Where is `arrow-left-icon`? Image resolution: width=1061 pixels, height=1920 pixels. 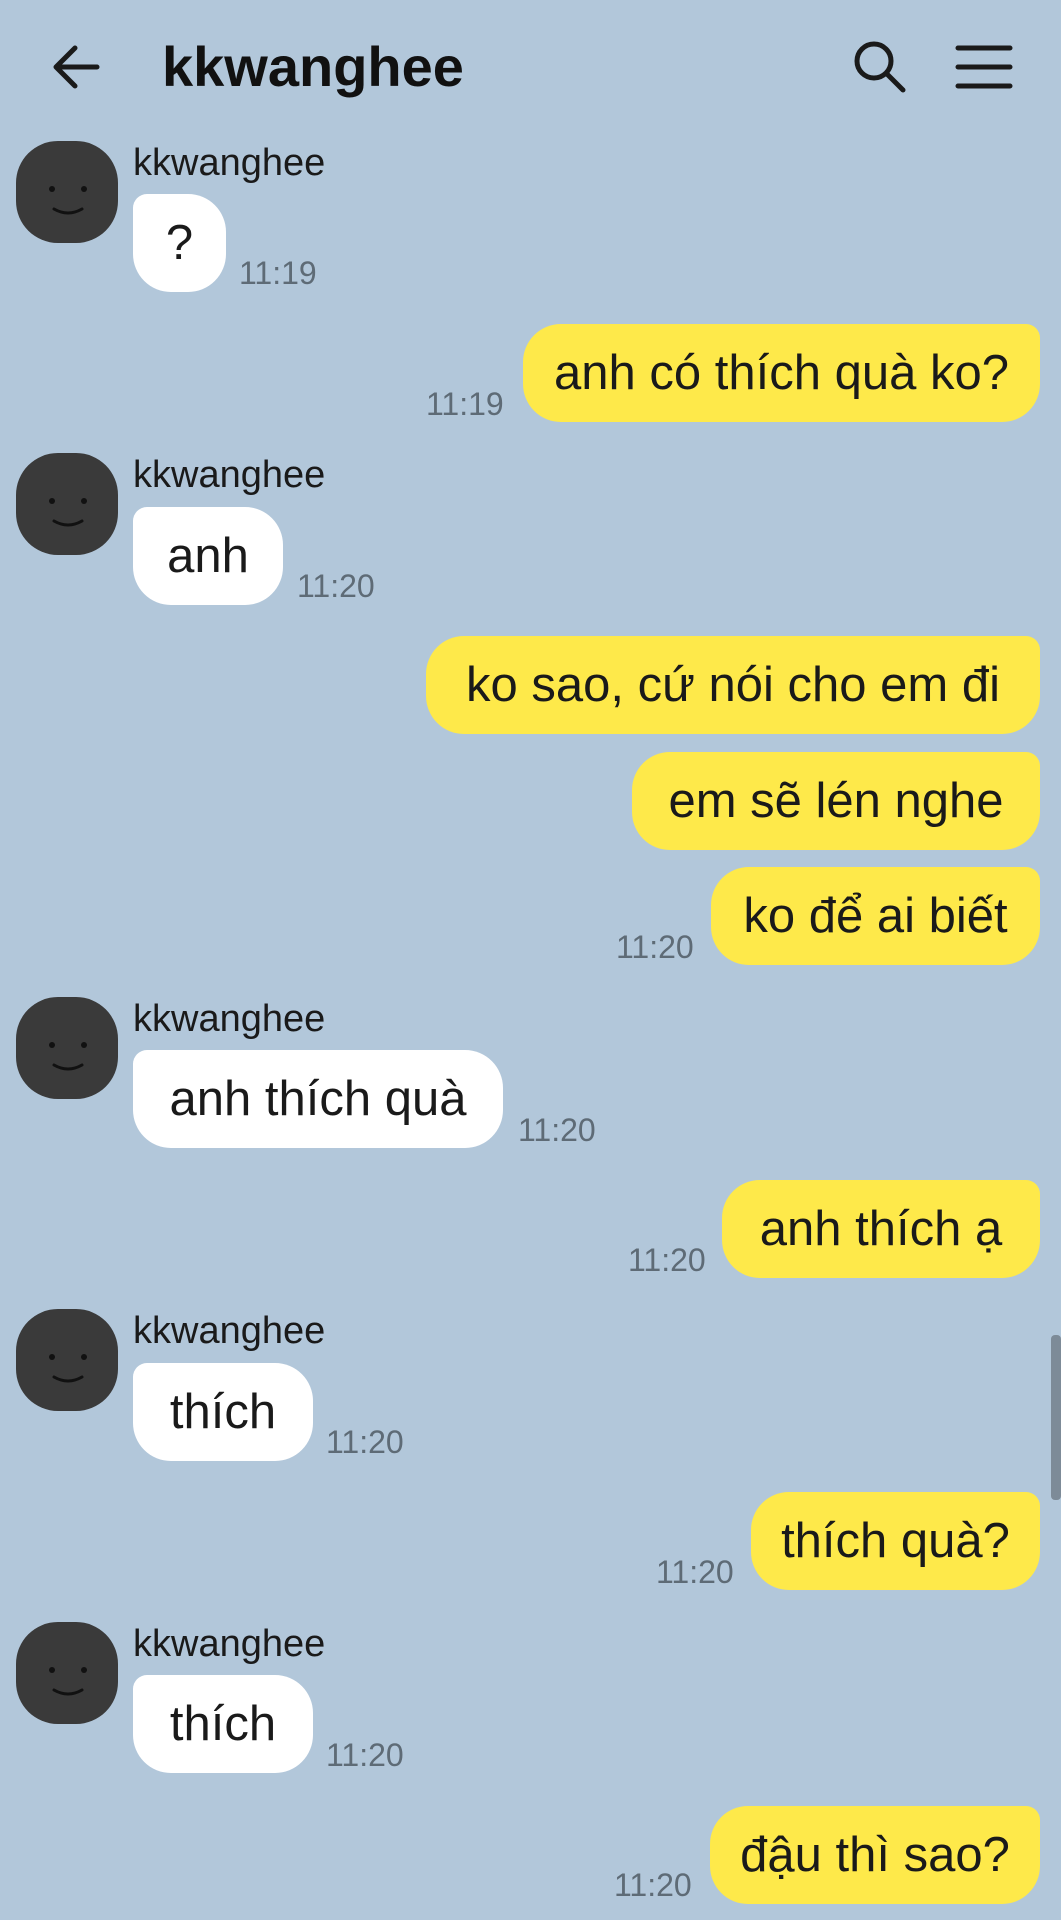
arrow-left-icon is located at coordinates (76, 67).